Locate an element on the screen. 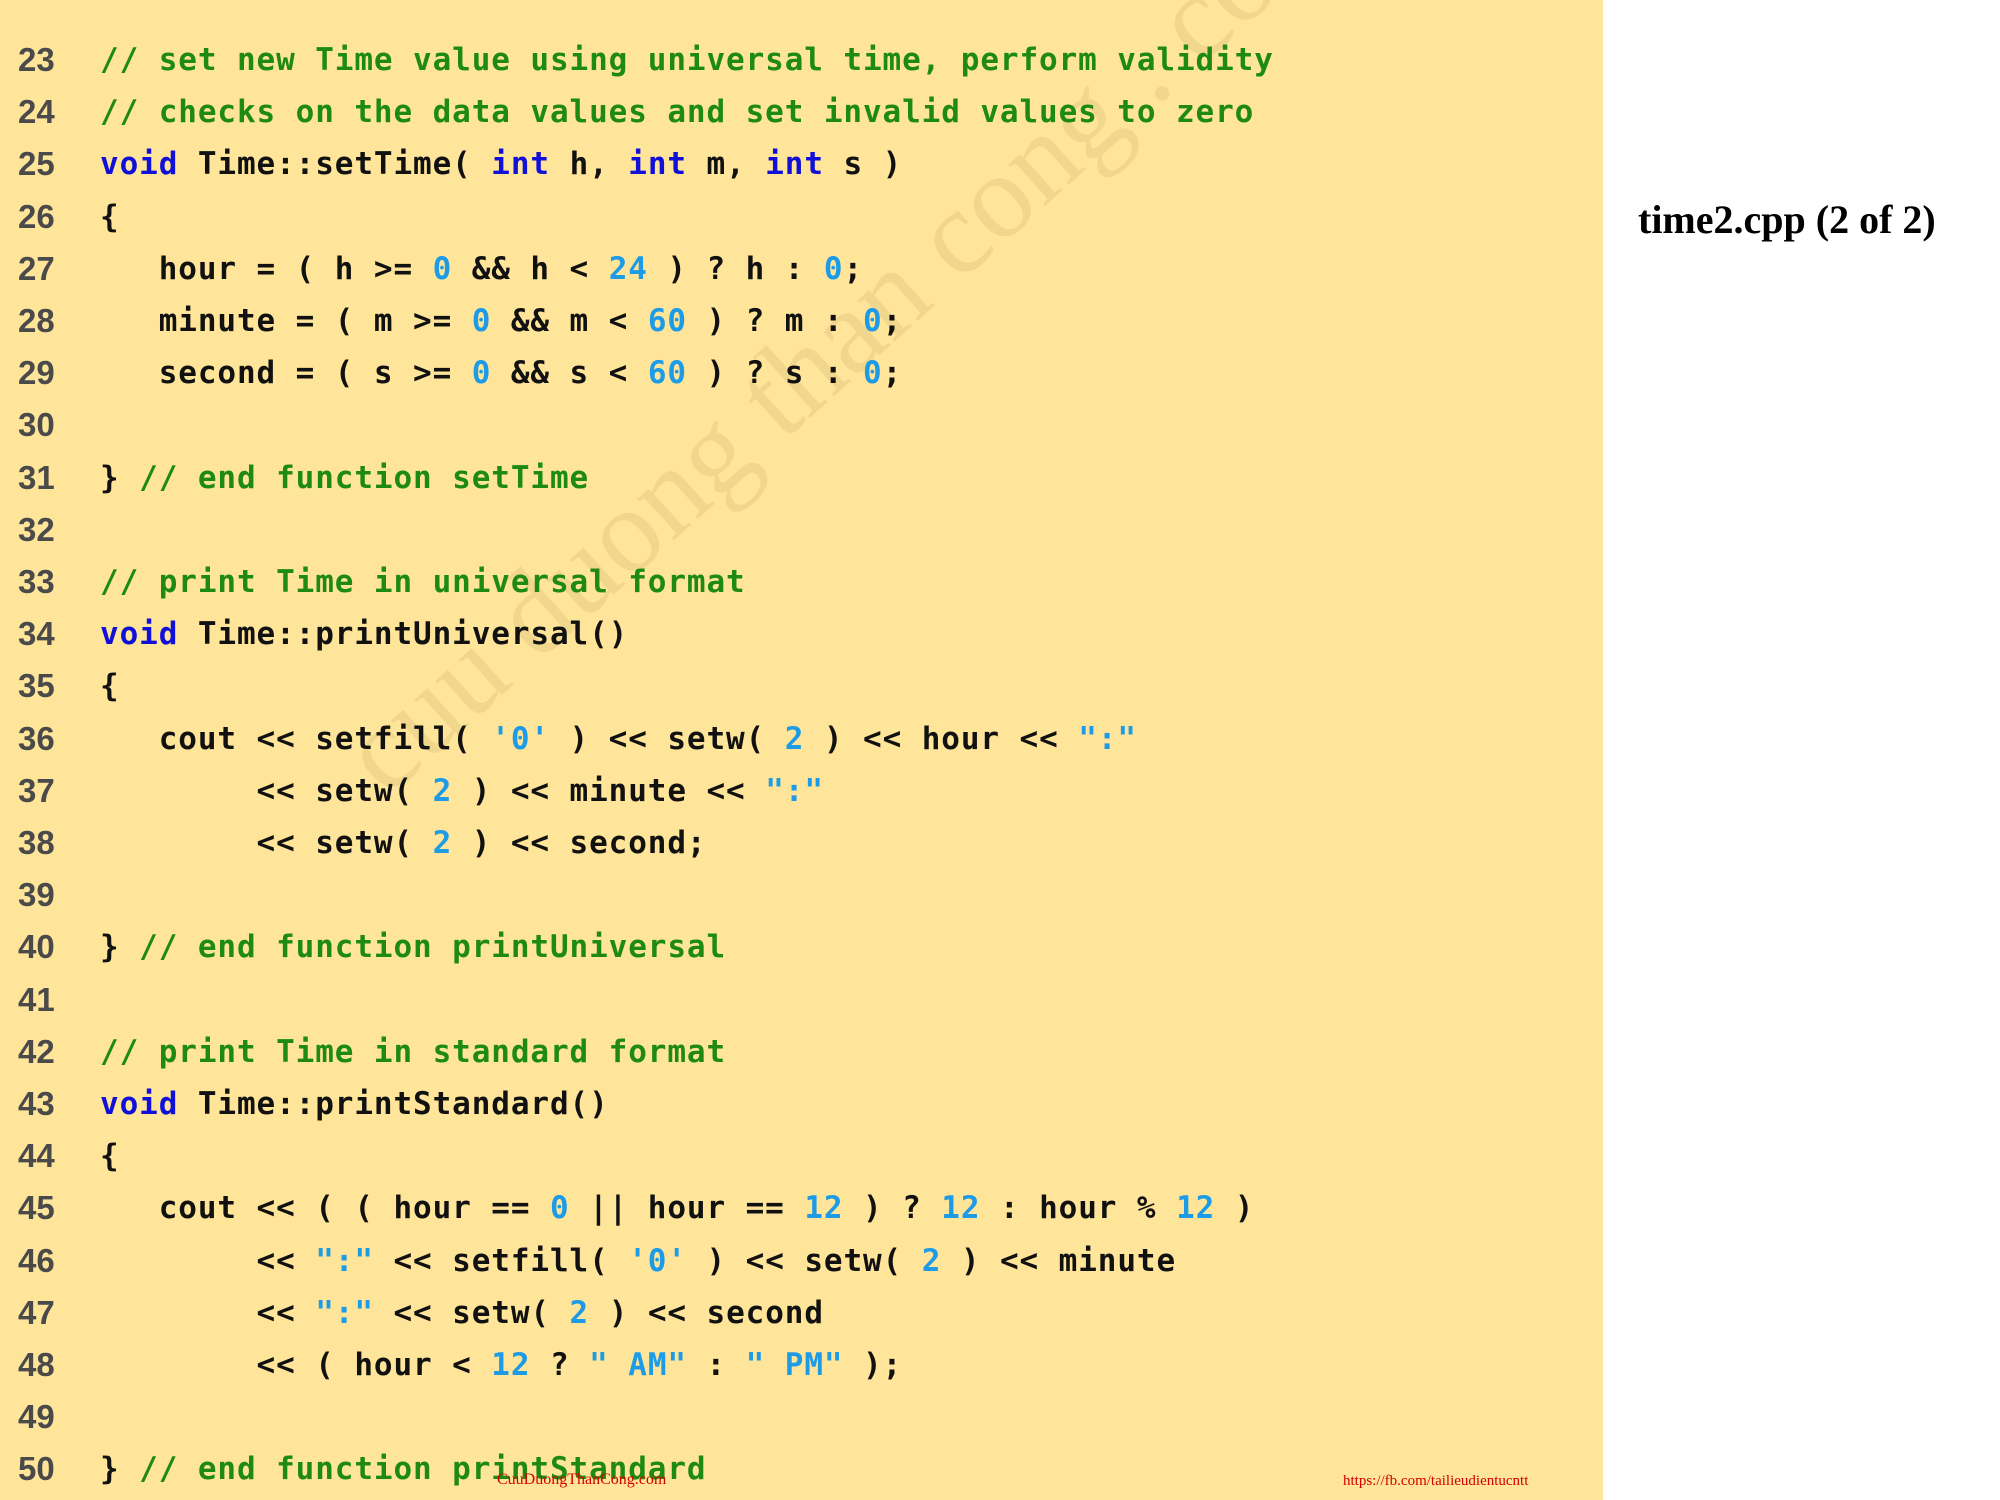 This screenshot has width=2000, height=1500. code-token-plain: << is located at coordinates (208, 1260).